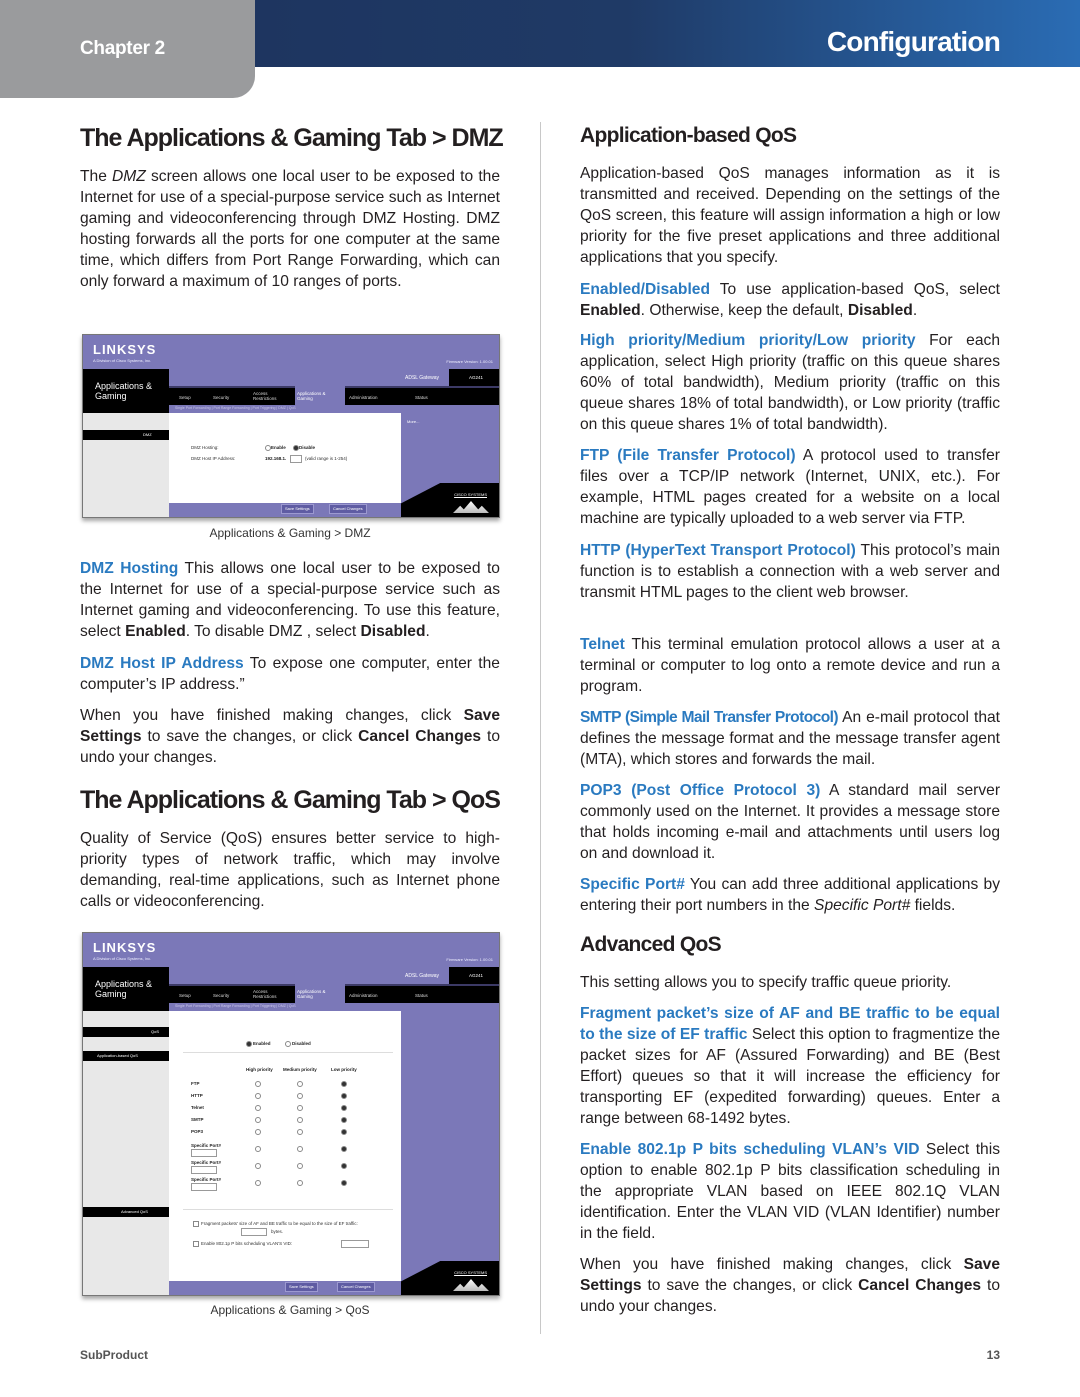 The height and width of the screenshot is (1397, 1080). Describe the element at coordinates (290, 533) in the screenshot. I see `dmz-caption: Applications & Gaming > DMZ` at that location.